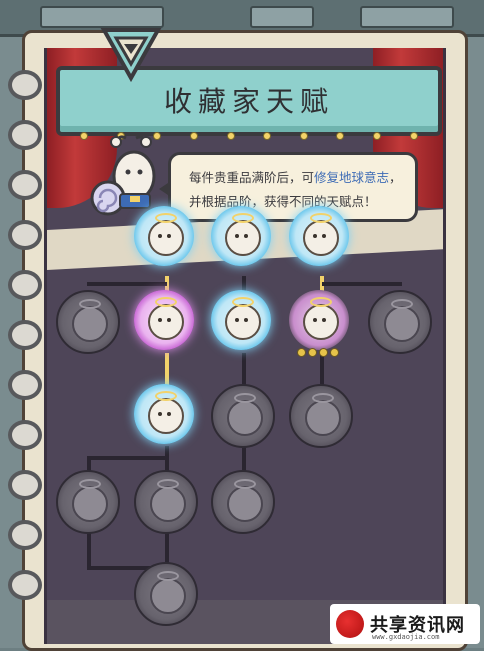 The width and height of the screenshot is (484, 651). I want to click on snail-mascot-icon, so click(123, 175).